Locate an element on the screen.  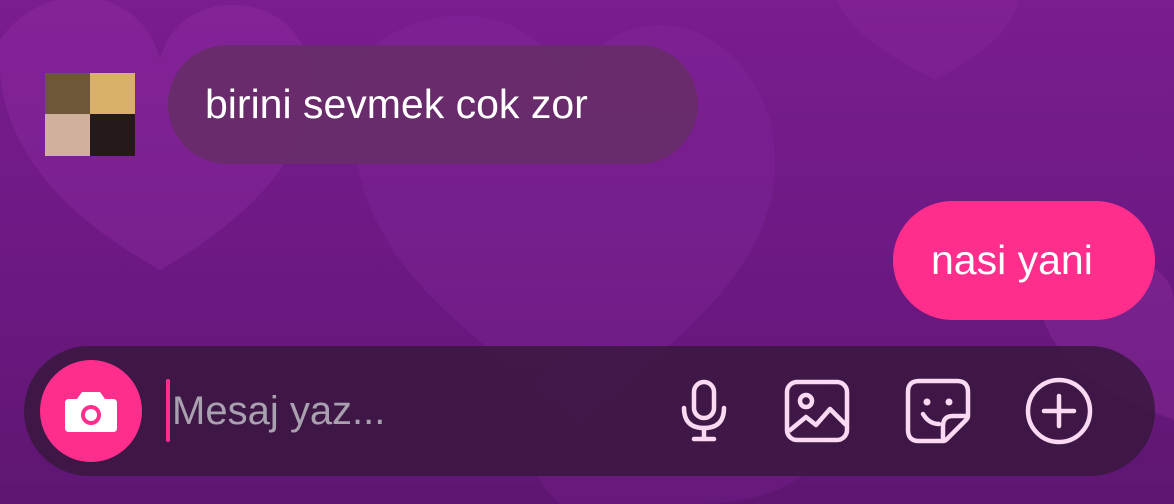
avatar is located at coordinates (90, 114).